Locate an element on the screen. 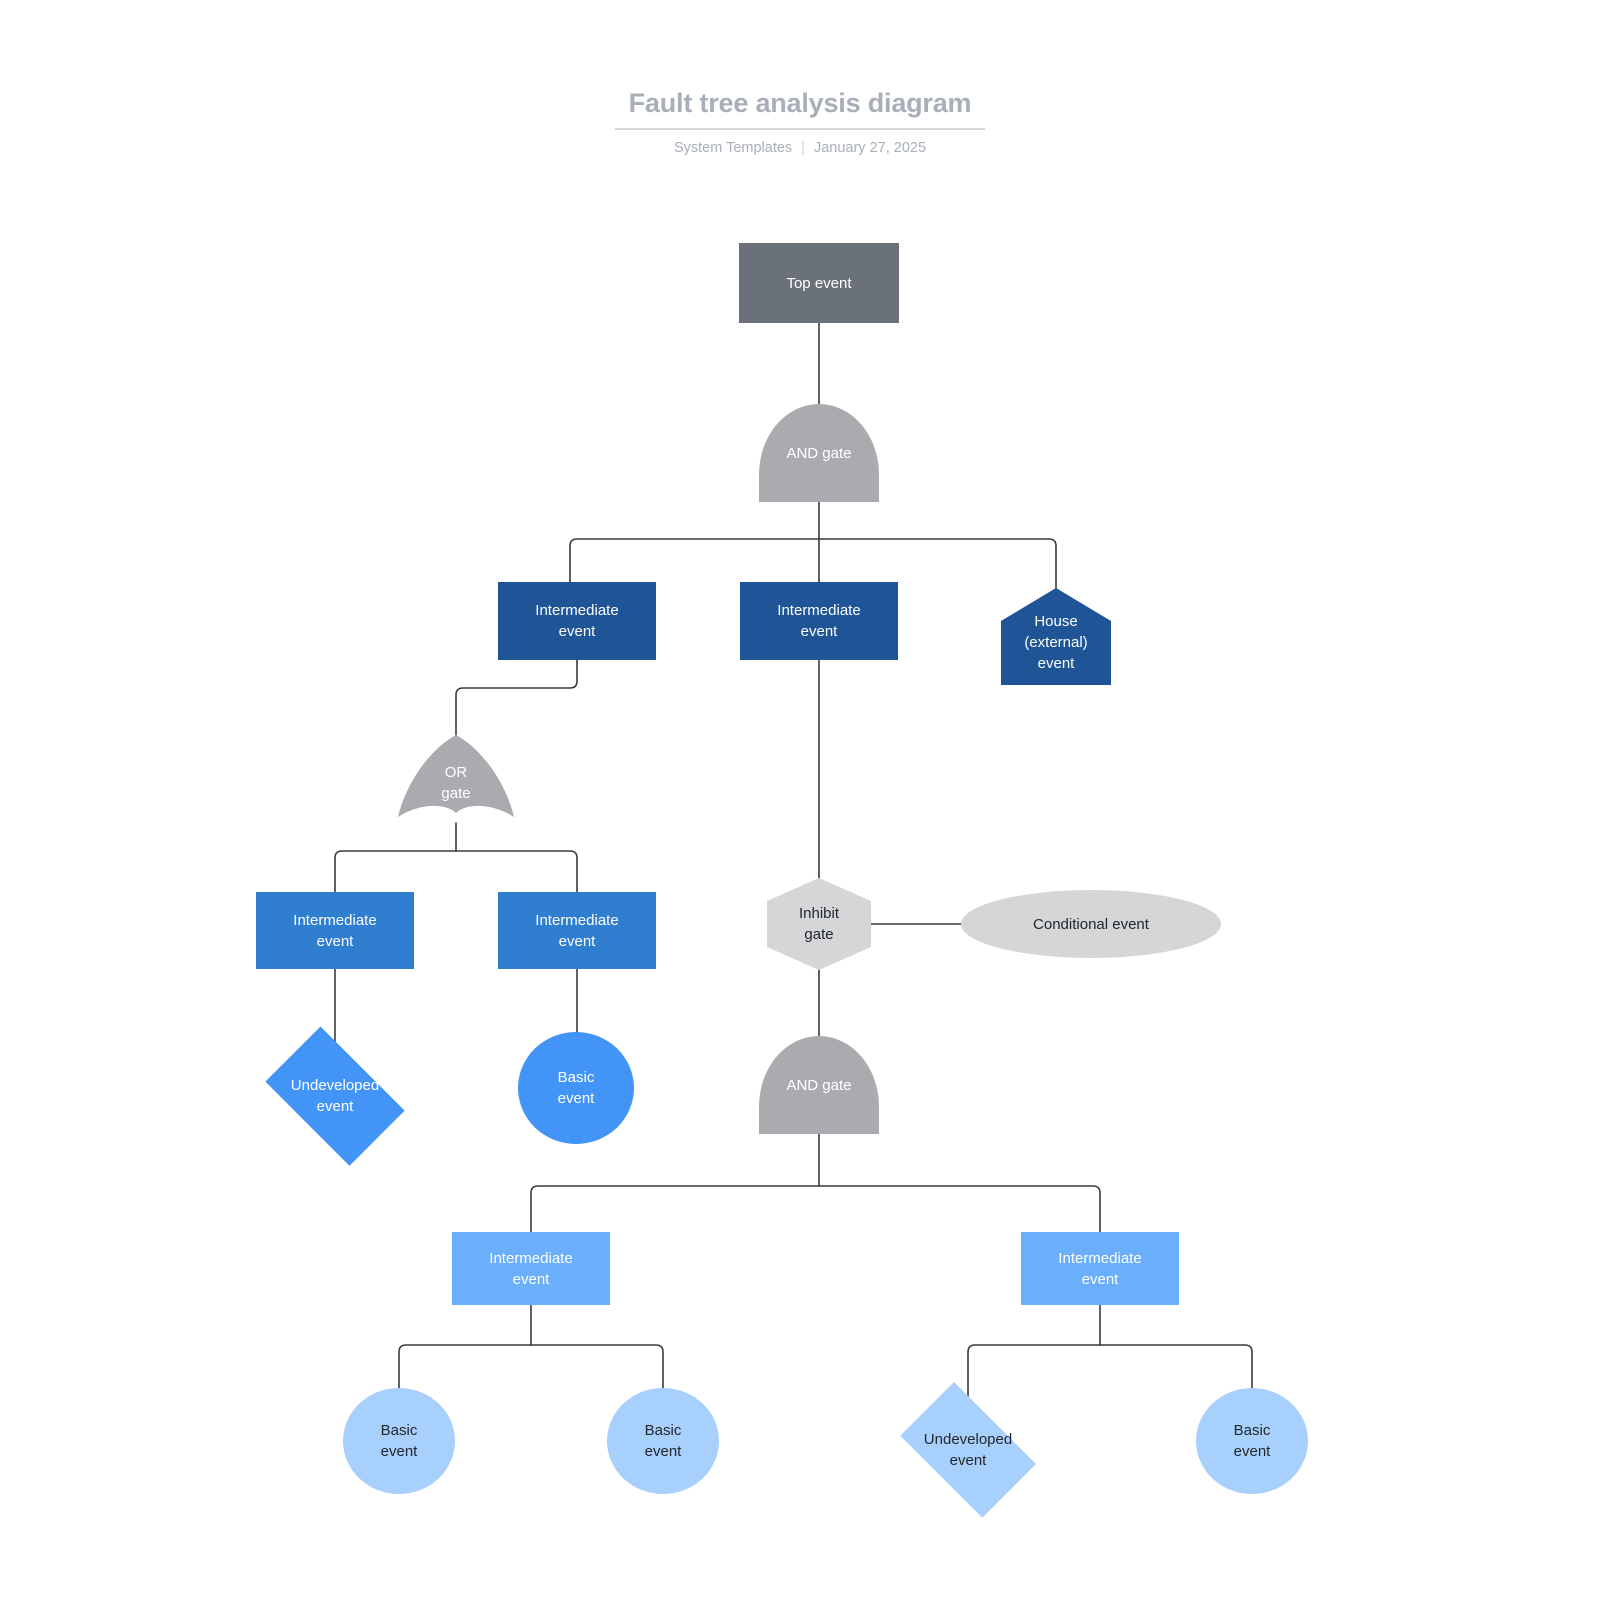 Image resolution: width=1600 pixels, height=1600 pixels. node-and-gate-1: AND gate is located at coordinates (819, 453).